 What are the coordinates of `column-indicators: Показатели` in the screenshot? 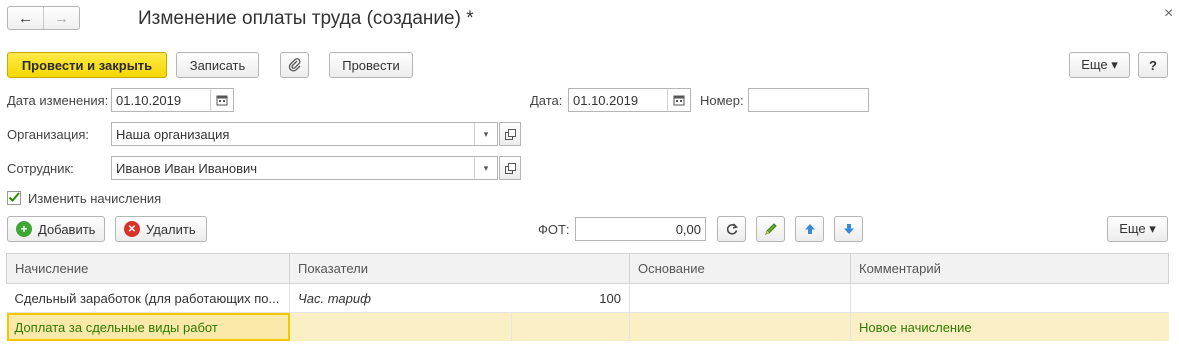 It's located at (459, 268).